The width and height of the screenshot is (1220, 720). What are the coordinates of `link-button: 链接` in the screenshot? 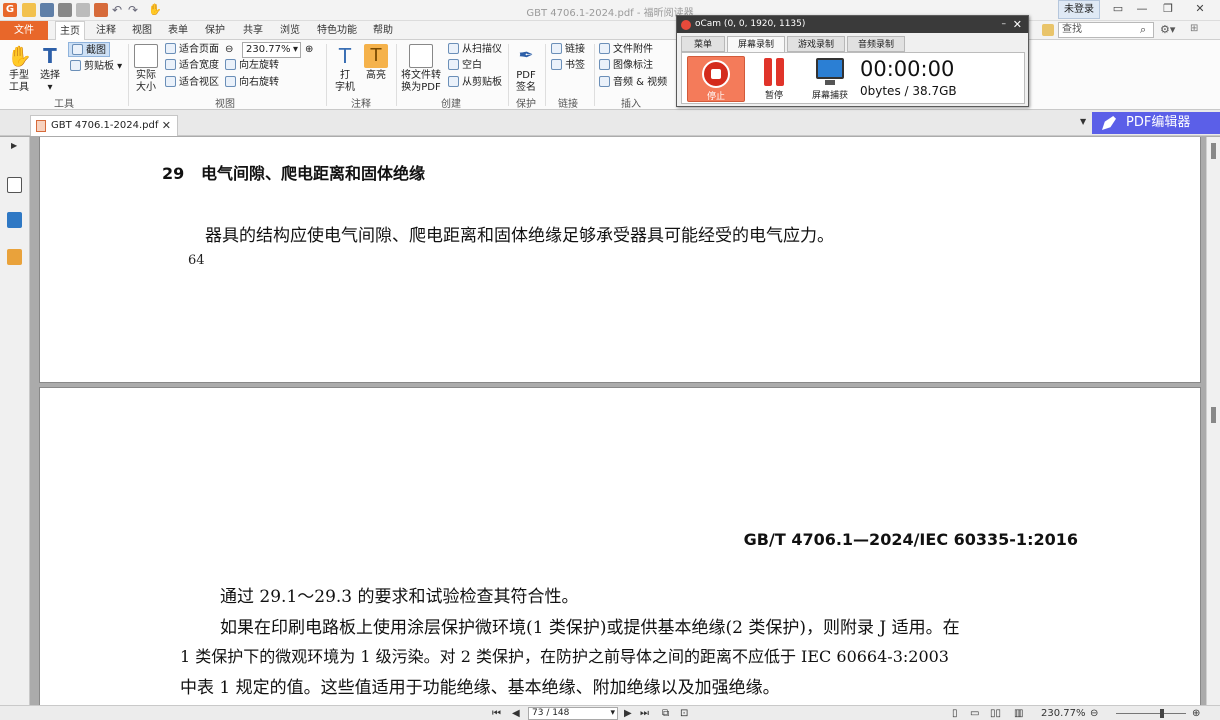 It's located at (568, 49).